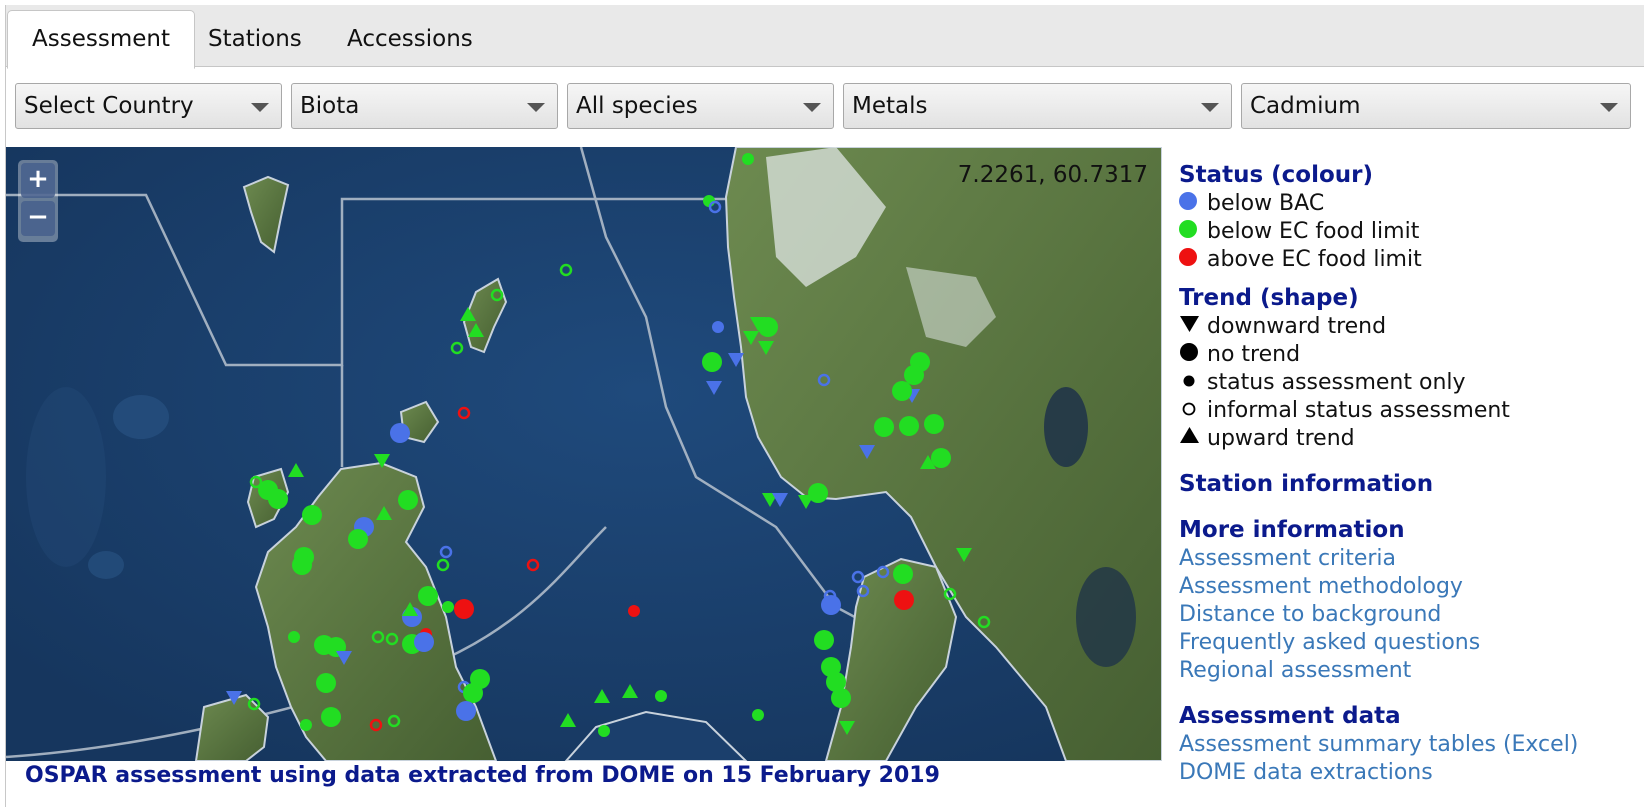 The height and width of the screenshot is (807, 1644). I want to click on link-dome-extractions: DOME data extractions, so click(1409, 773).